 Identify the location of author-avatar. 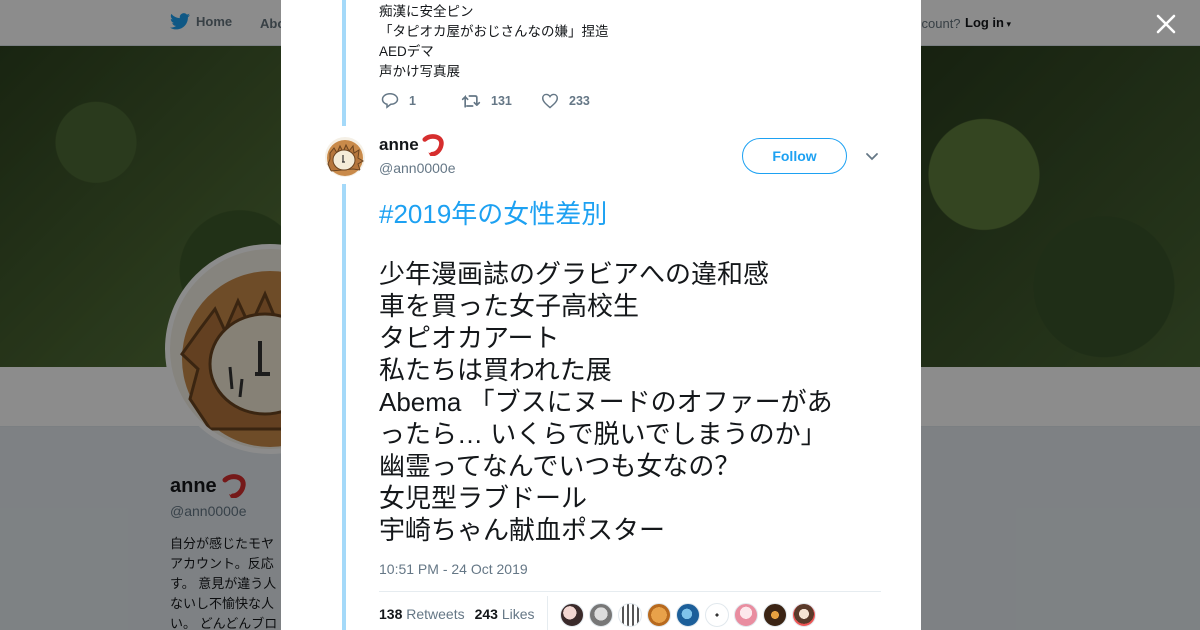
(345, 157).